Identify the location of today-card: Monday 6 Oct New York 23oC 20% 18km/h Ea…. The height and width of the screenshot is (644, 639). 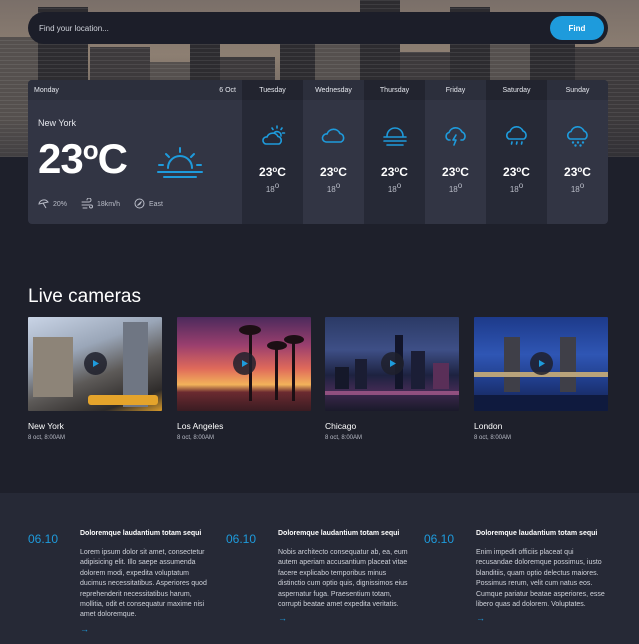
(135, 152).